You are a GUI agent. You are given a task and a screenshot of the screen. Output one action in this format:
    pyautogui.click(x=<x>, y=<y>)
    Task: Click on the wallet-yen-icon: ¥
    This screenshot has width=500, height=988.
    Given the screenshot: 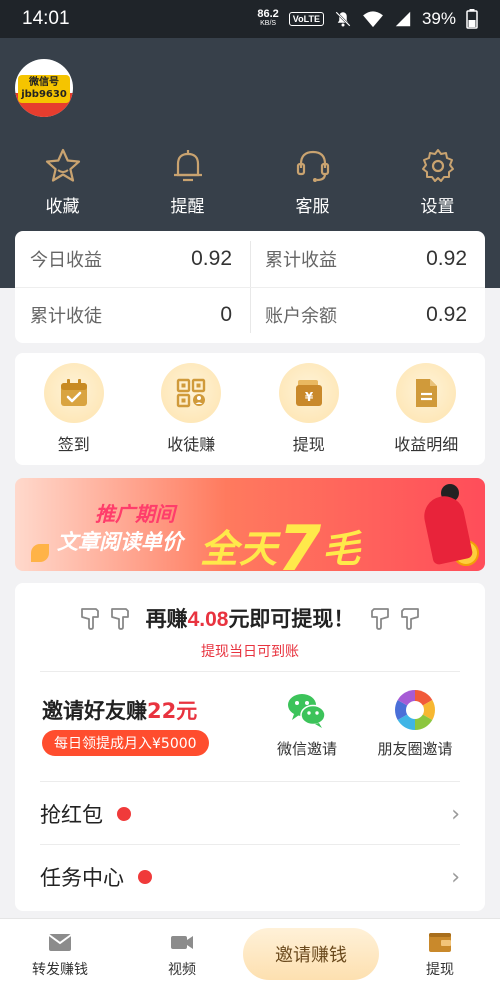 What is the action you would take?
    pyautogui.click(x=308, y=393)
    